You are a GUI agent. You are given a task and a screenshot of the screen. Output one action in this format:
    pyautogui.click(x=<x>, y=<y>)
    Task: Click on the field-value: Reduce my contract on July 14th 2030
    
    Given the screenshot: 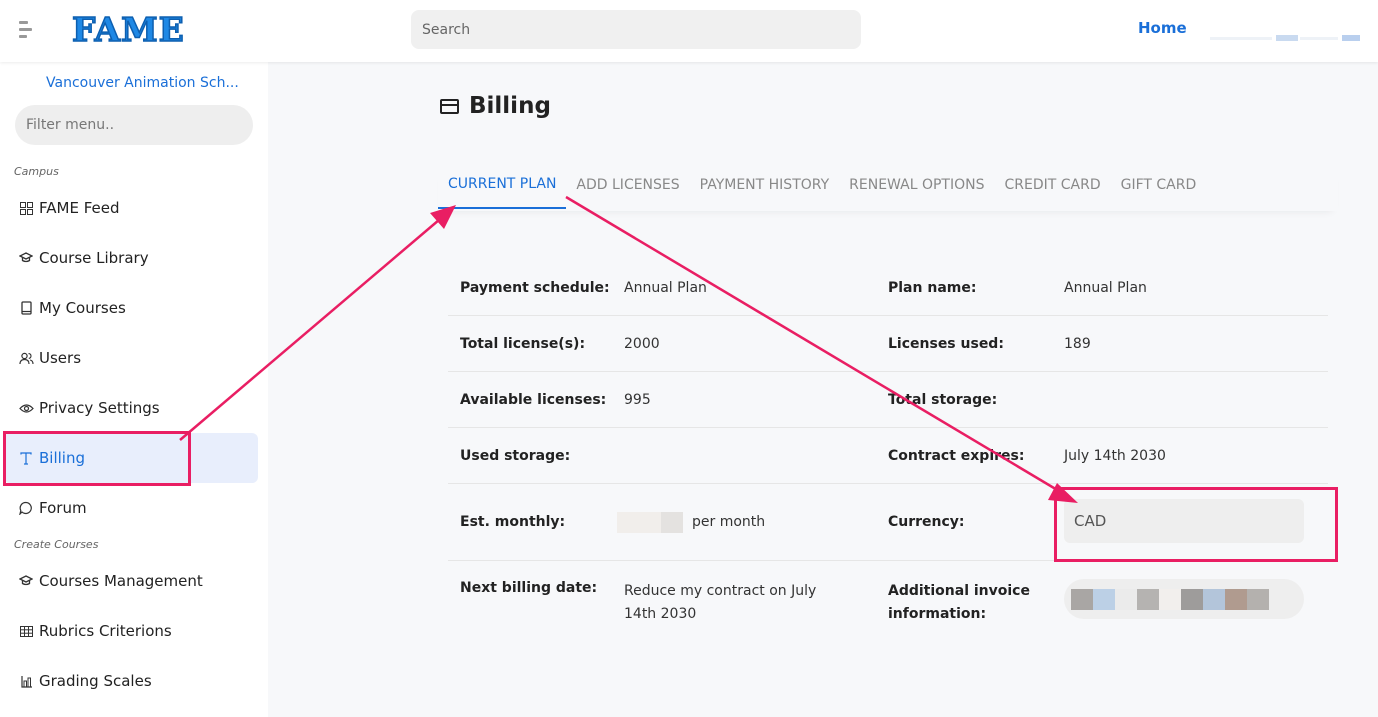 What is the action you would take?
    pyautogui.click(x=720, y=602)
    